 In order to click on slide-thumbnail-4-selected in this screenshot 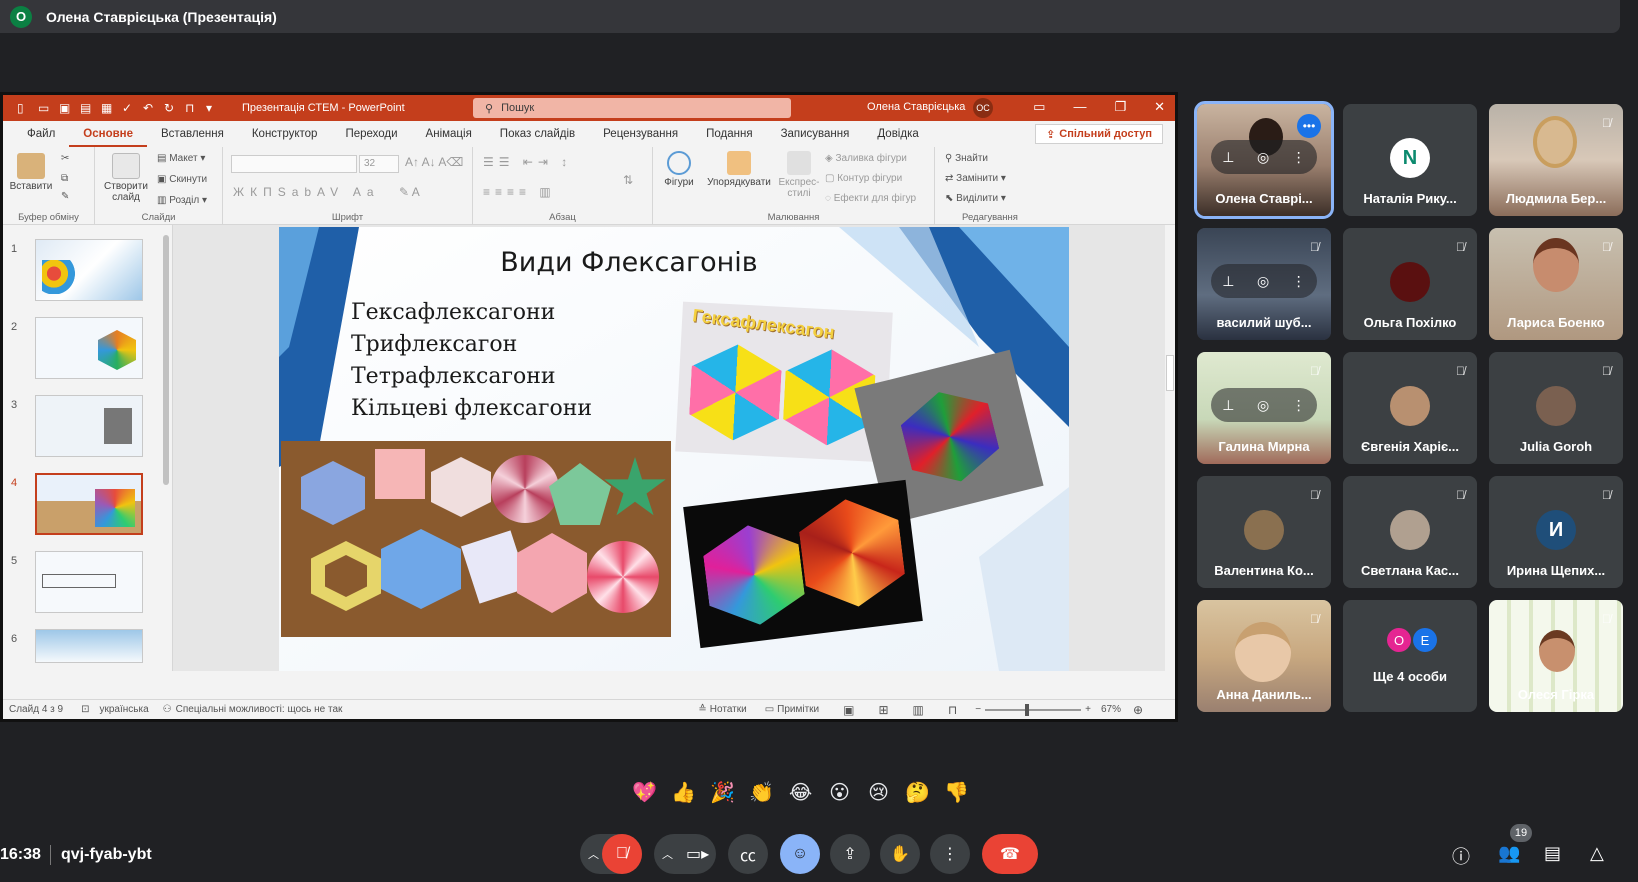, I will do `click(89, 504)`.